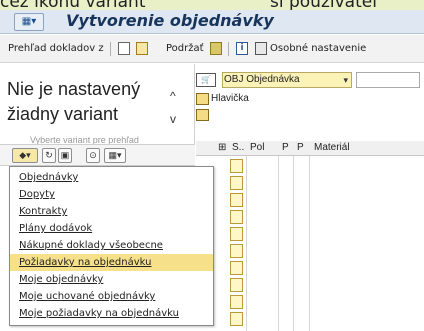 The image size is (424, 331). What do you see at coordinates (222, 147) in the screenshot?
I see `grid-header-icon: ⊞` at bounding box center [222, 147].